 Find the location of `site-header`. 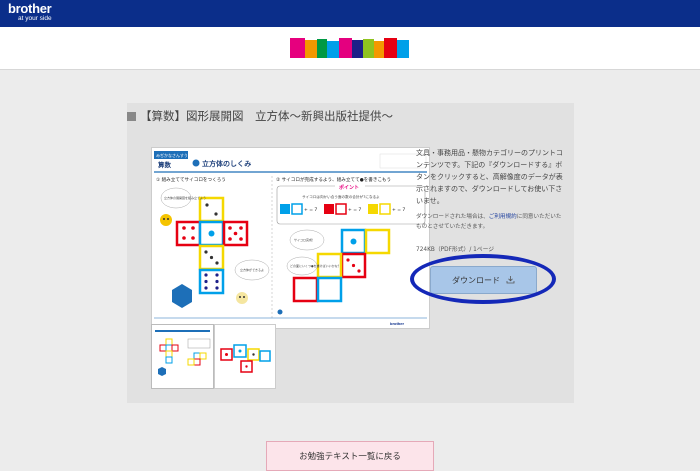

site-header is located at coordinates (350, 48).